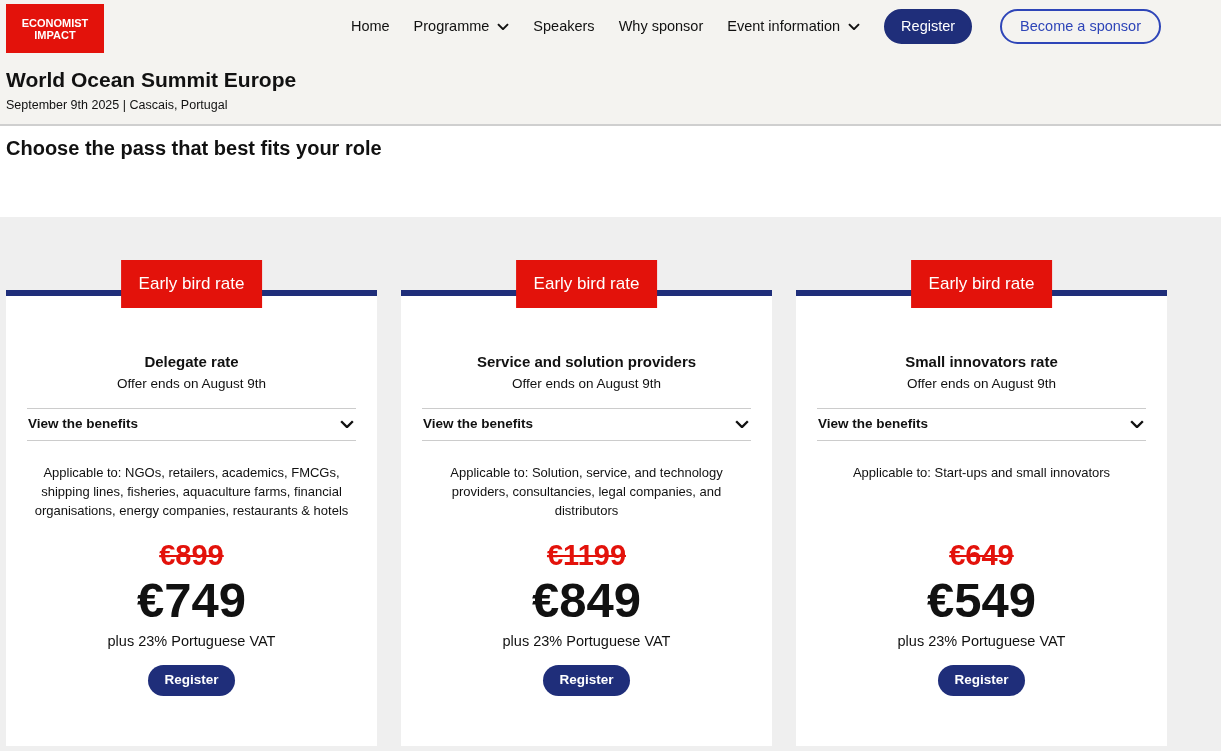 This screenshot has height=751, width=1221. Describe the element at coordinates (191, 362) in the screenshot. I see `pass-title: Delegate rate` at that location.